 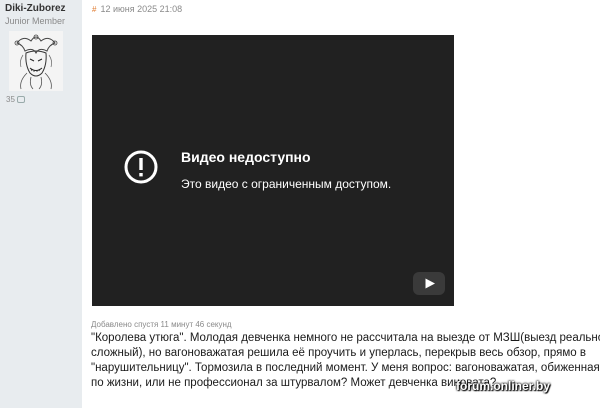 I want to click on exclamation-circle-icon, so click(x=141, y=167).